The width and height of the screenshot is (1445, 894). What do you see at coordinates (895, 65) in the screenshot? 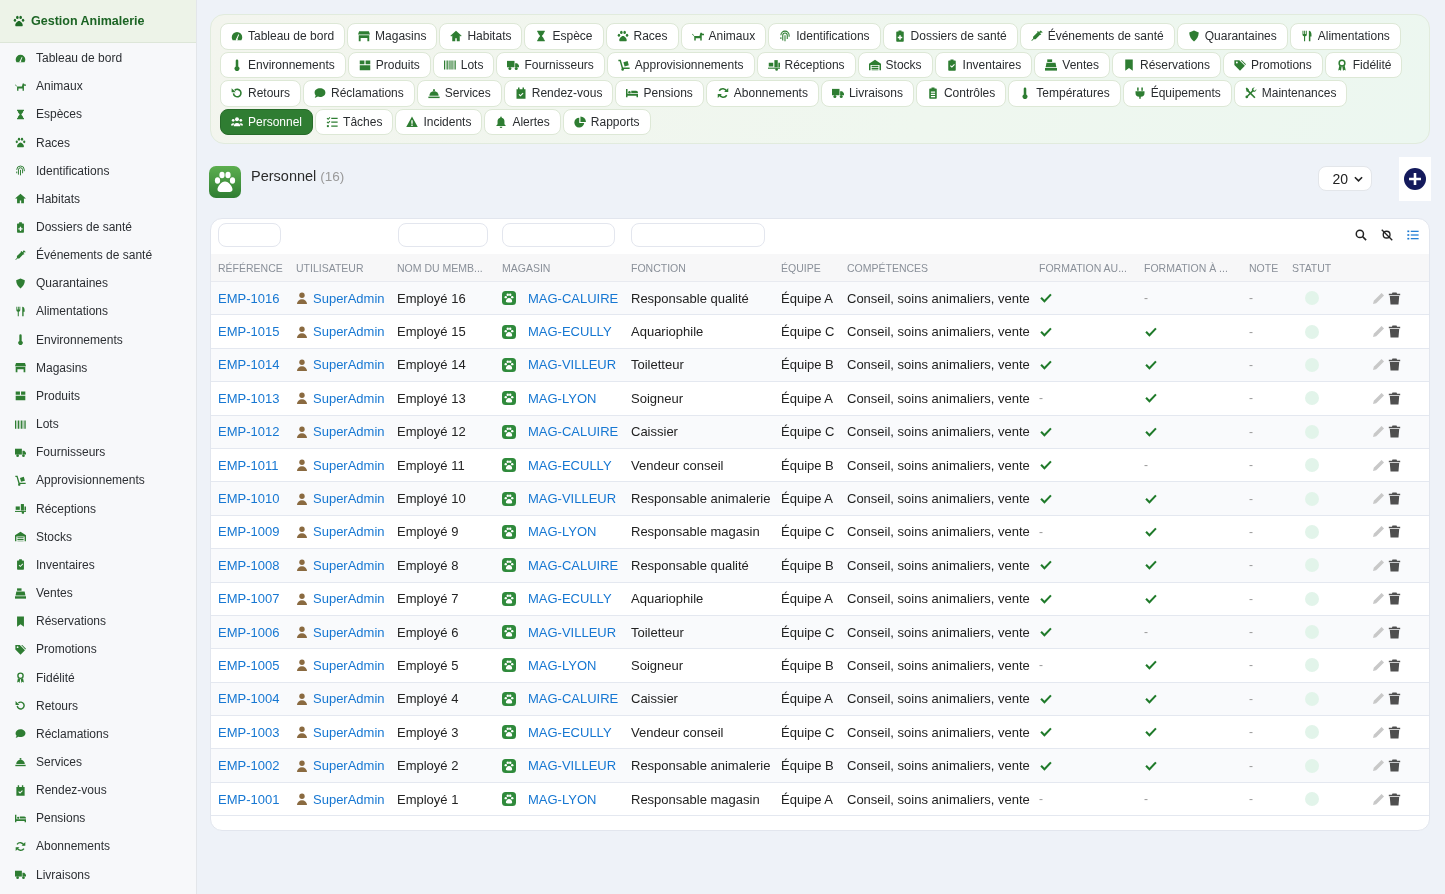
I see `module-tab: Stocks` at bounding box center [895, 65].